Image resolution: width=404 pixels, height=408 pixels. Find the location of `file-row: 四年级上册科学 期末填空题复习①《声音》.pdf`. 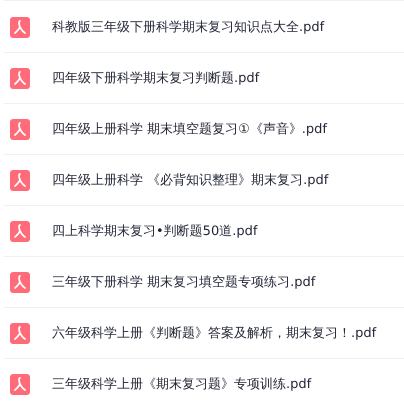

file-row: 四年级上册科学 期末填空题复习①《声音》.pdf is located at coordinates (204, 129).